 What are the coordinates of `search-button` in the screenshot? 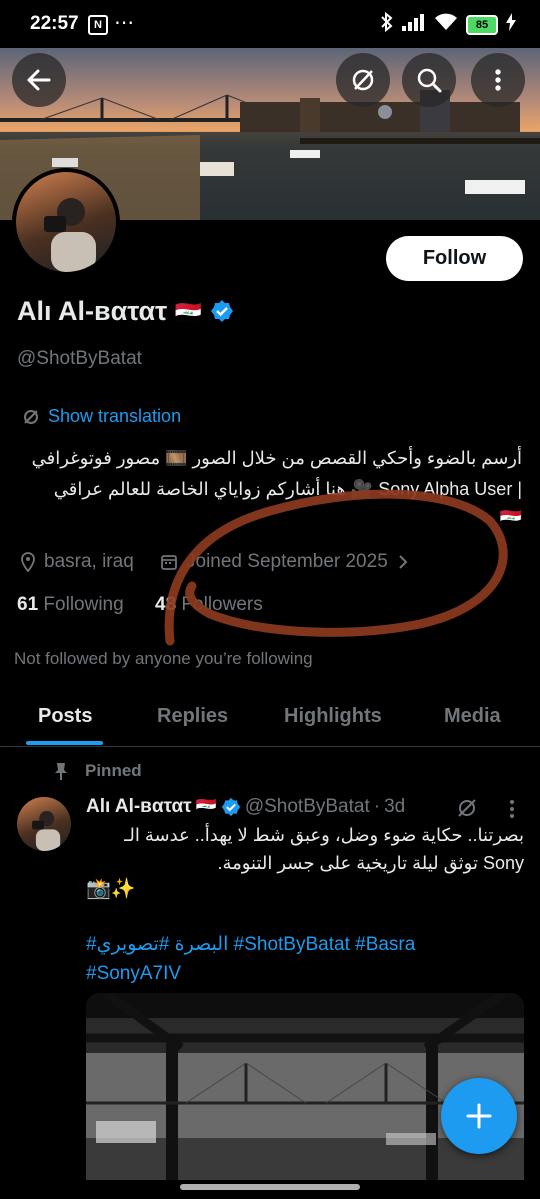 It's located at (429, 80).